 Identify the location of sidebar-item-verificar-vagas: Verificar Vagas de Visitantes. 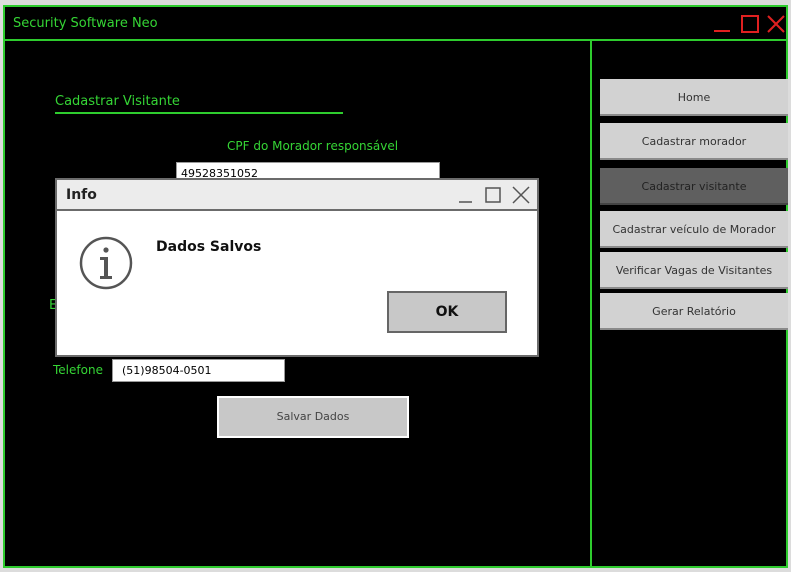
(694, 270).